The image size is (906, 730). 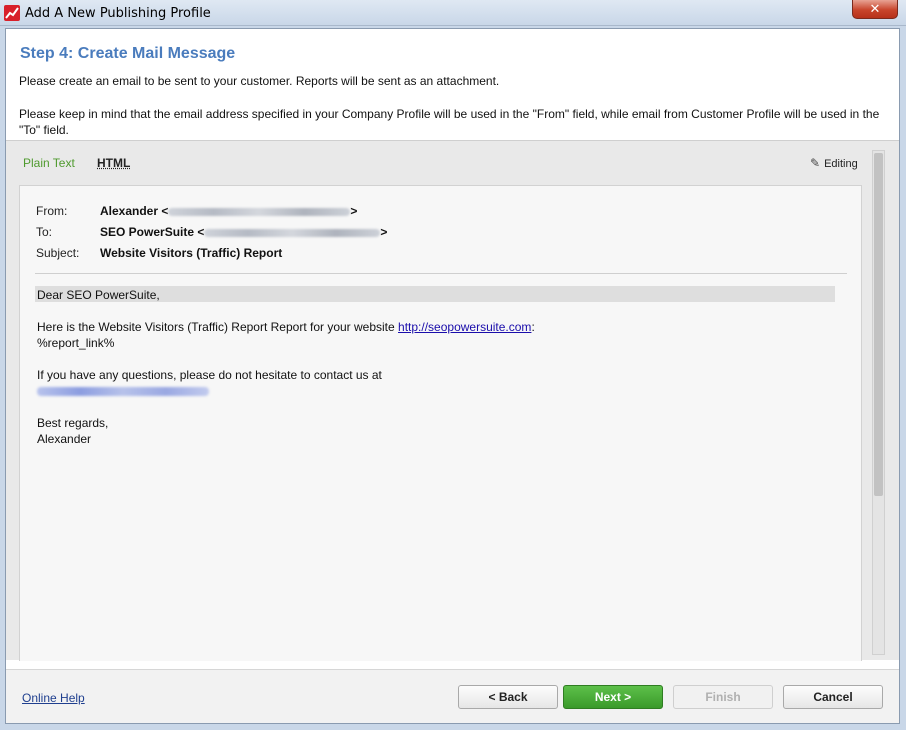 What do you see at coordinates (98, 295) in the screenshot?
I see `greeting-line: Dear SEO PowerSuite,` at bounding box center [98, 295].